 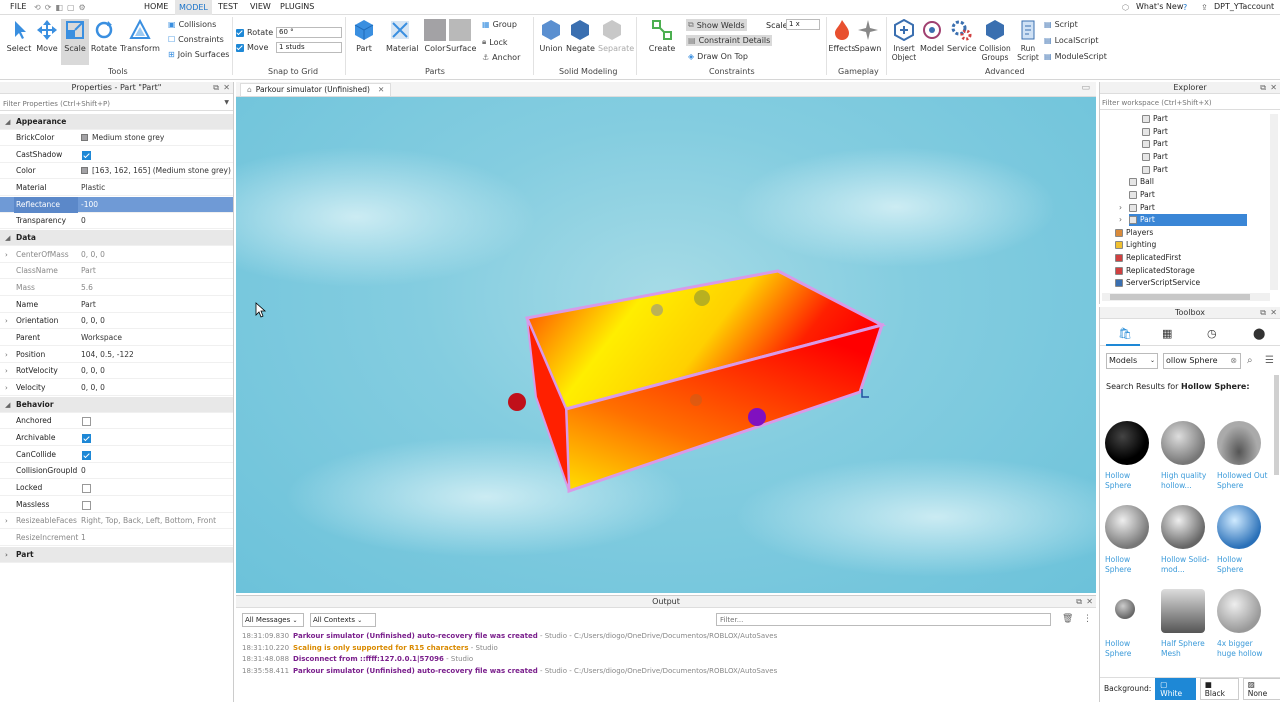 What do you see at coordinates (865, 393) in the screenshot?
I see `scale-handle` at bounding box center [865, 393].